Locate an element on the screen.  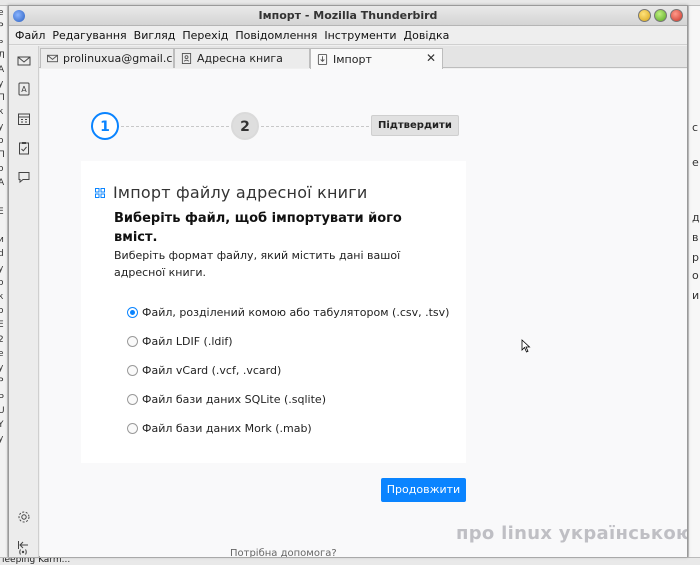
mail-space-icon is located at coordinates (24, 61).